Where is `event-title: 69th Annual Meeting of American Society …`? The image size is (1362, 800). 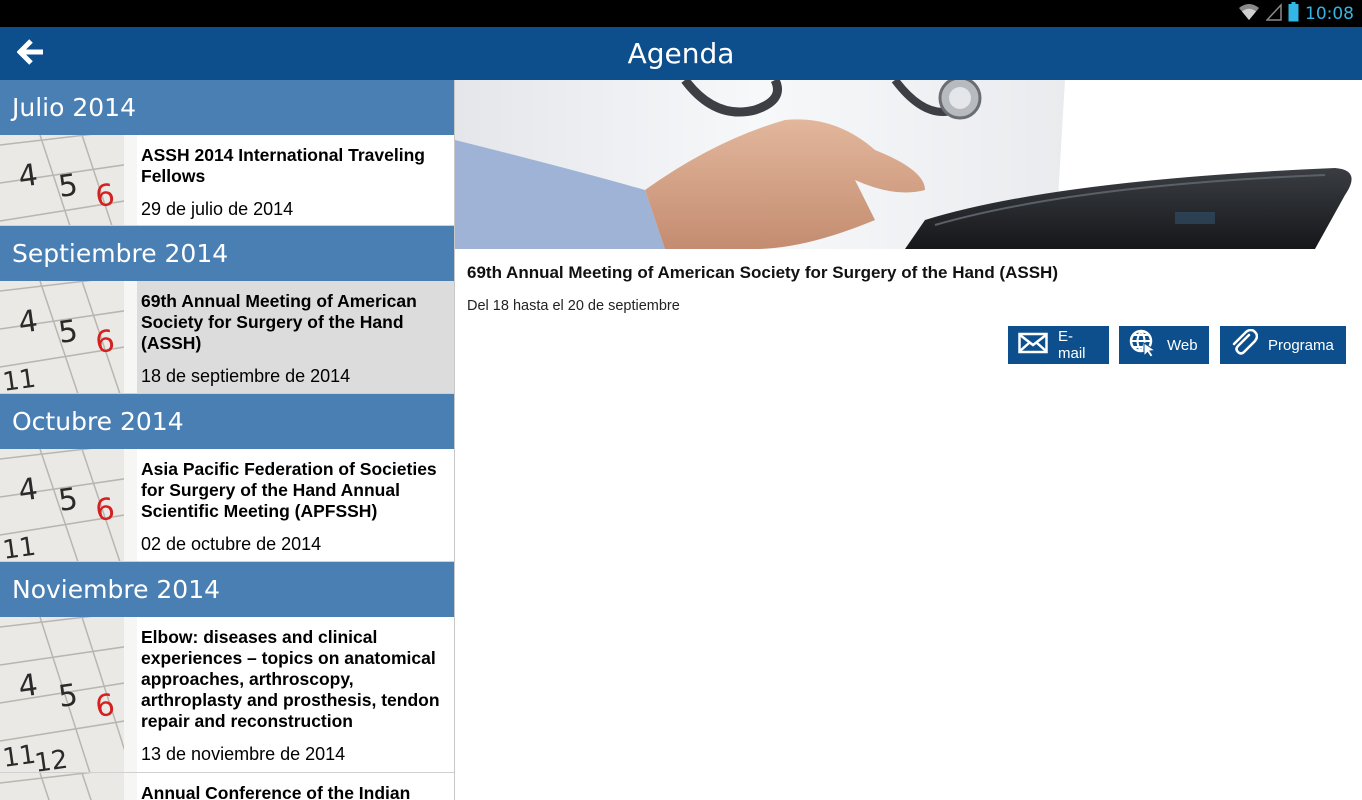
event-title: 69th Annual Meeting of American Society … is located at coordinates (279, 322).